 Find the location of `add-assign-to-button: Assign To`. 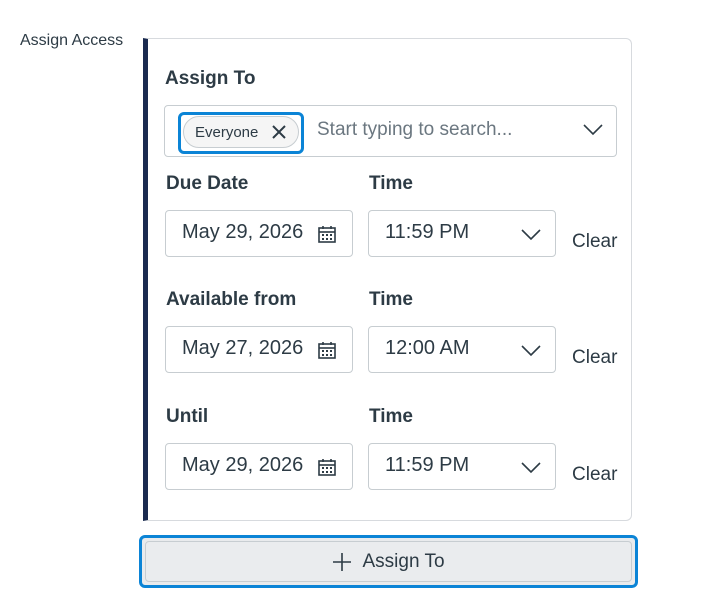

add-assign-to-button: Assign To is located at coordinates (388, 561).